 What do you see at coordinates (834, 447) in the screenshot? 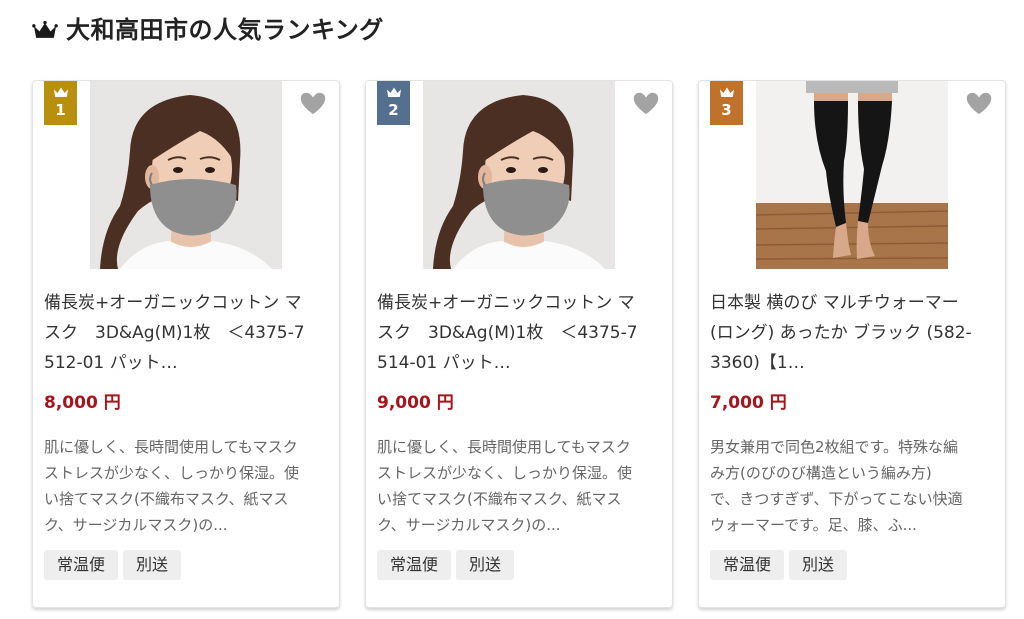
I see `product-description-line: 男女兼用で同色2枚組です。特殊な編` at bounding box center [834, 447].